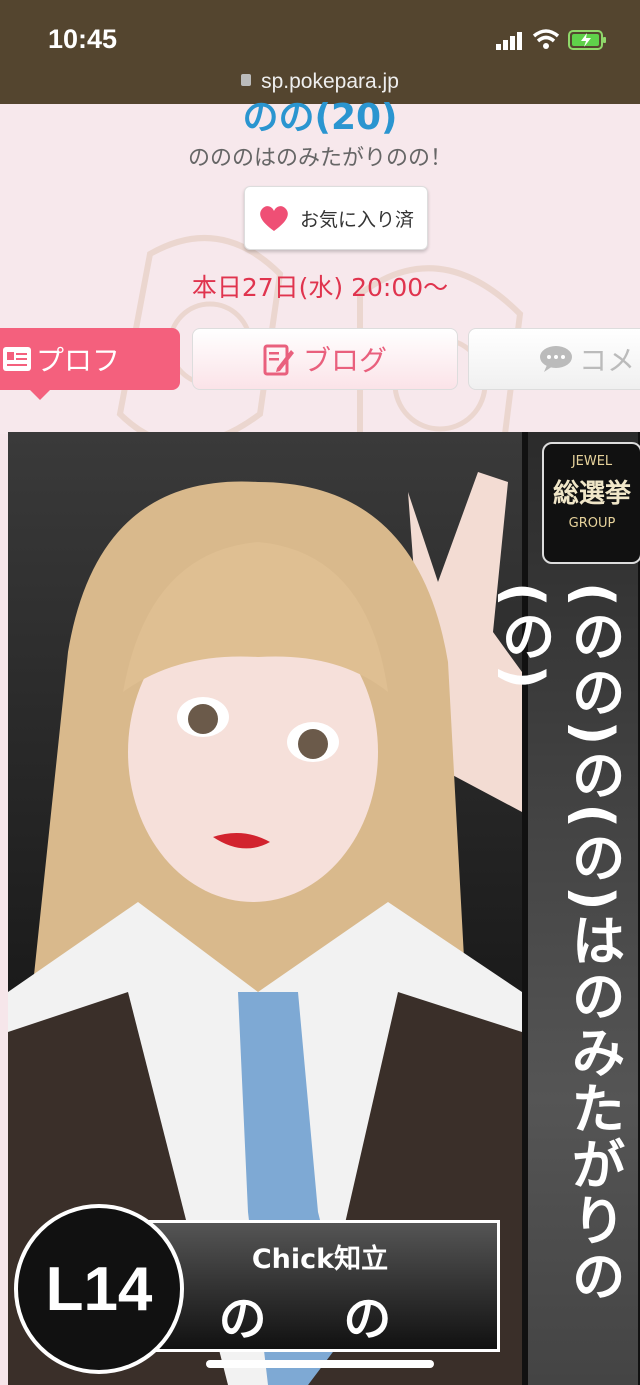  What do you see at coordinates (509, 41) in the screenshot?
I see `signal-icon` at bounding box center [509, 41].